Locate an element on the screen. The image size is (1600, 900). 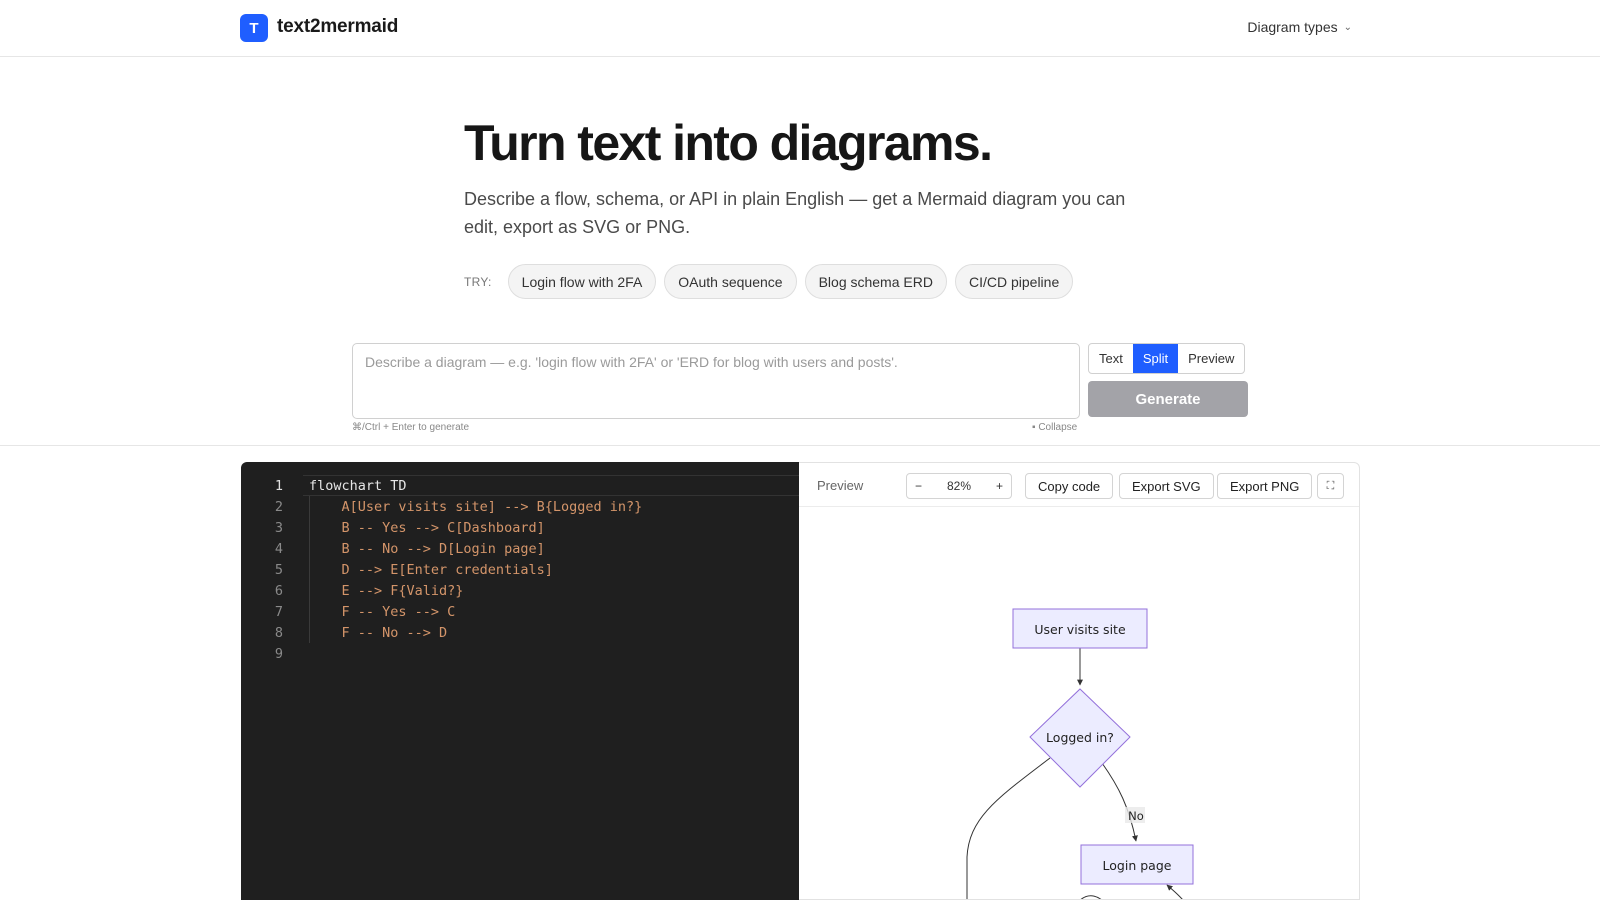
section-divider is located at coordinates (800, 445).